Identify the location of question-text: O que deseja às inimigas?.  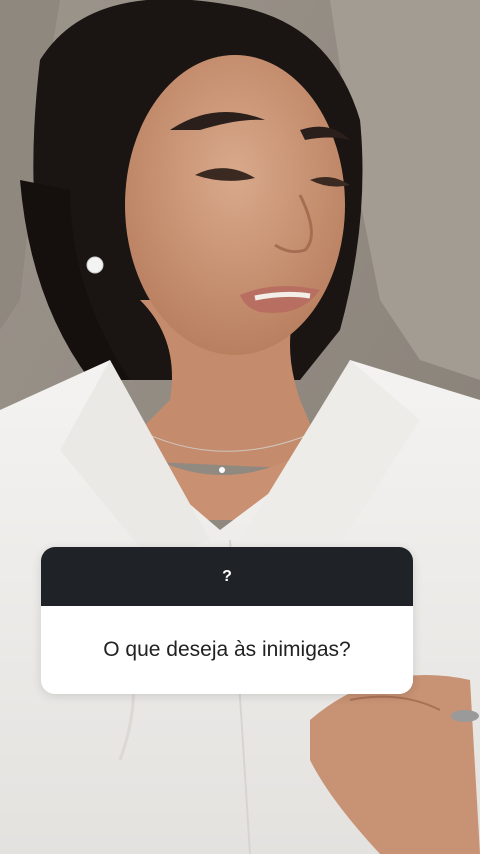
(227, 649).